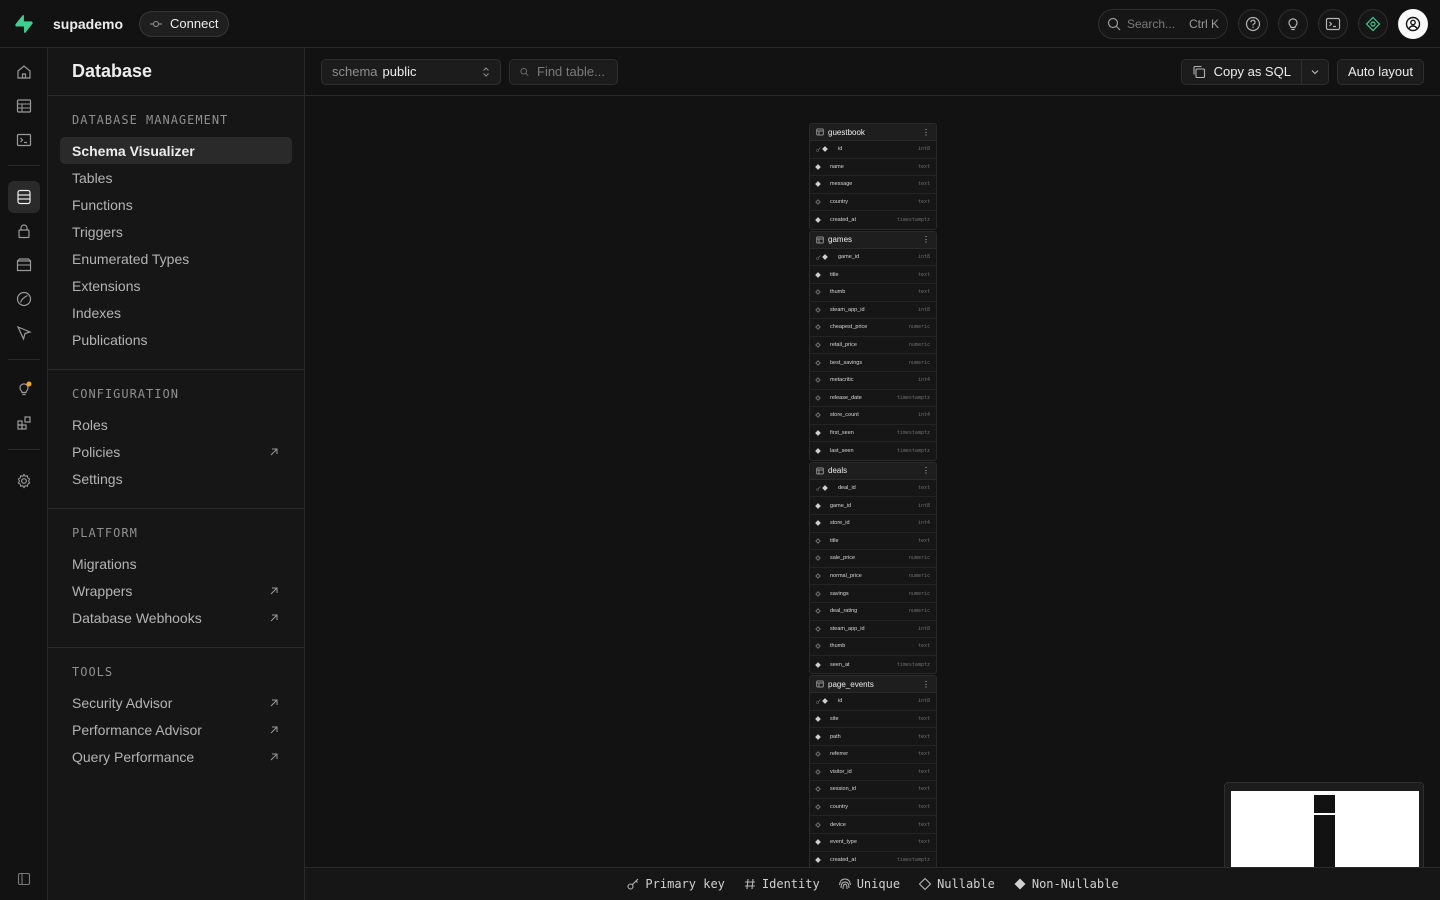 This screenshot has height=900, width=1440. What do you see at coordinates (1373, 24) in the screenshot?
I see `assistant-button` at bounding box center [1373, 24].